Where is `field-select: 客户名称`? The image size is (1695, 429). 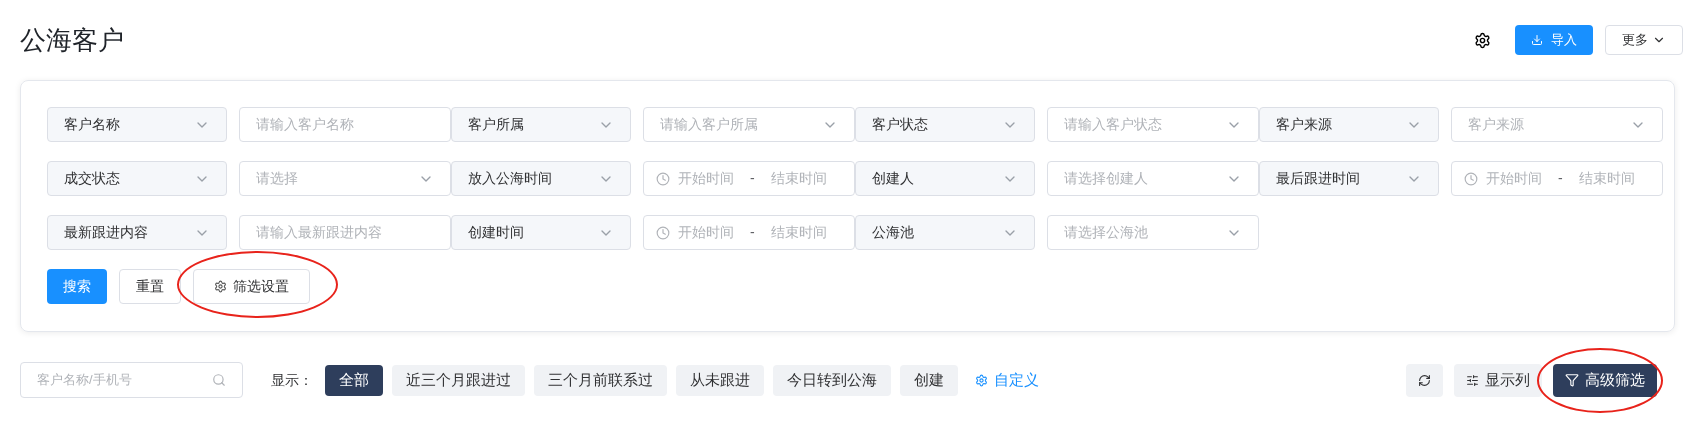
field-select: 客户名称 is located at coordinates (137, 124).